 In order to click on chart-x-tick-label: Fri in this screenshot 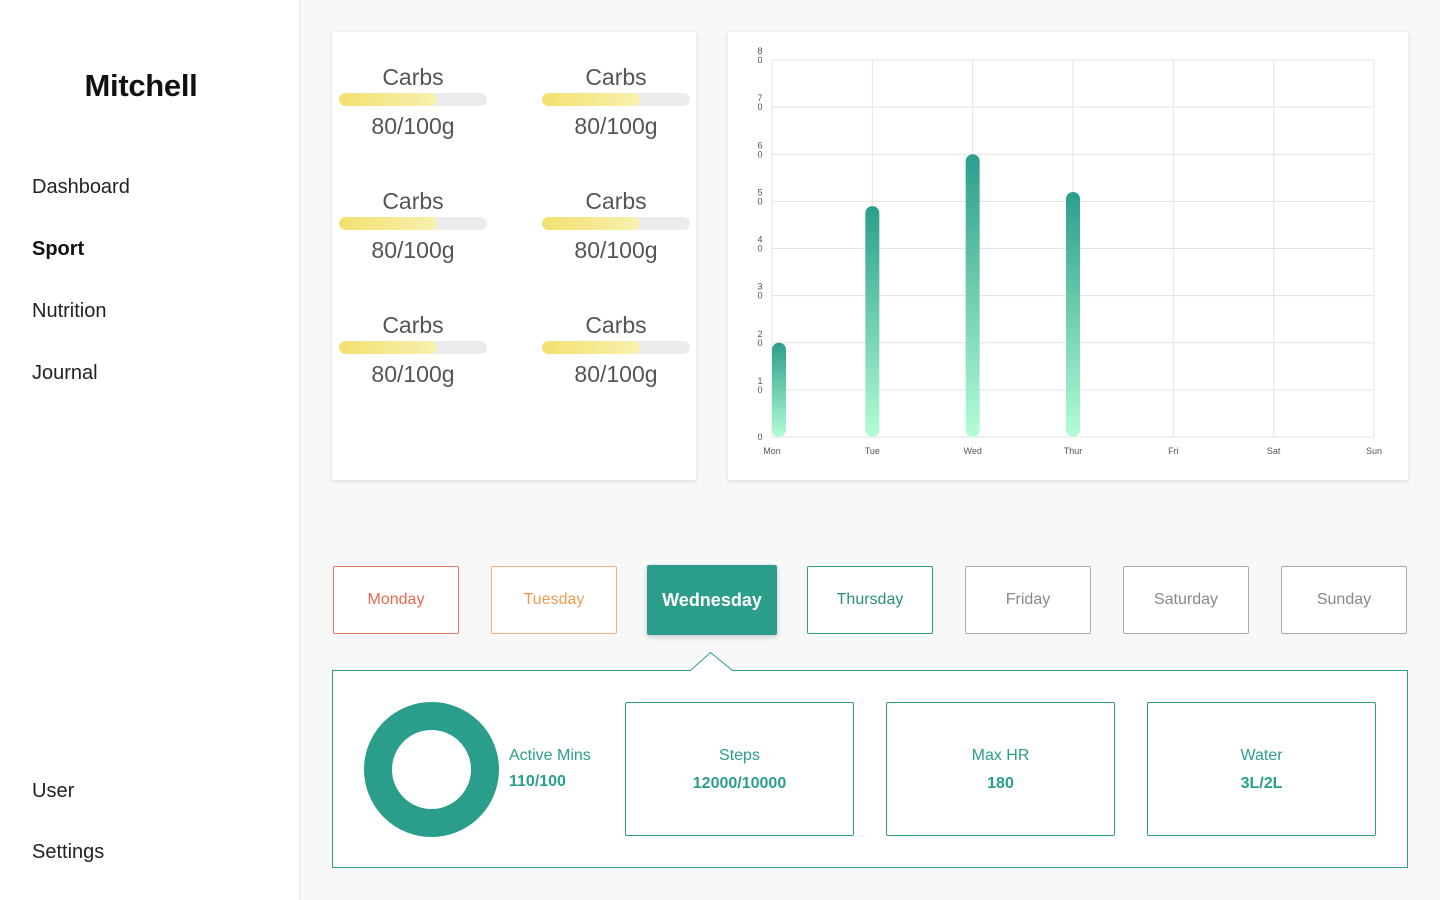, I will do `click(1173, 451)`.